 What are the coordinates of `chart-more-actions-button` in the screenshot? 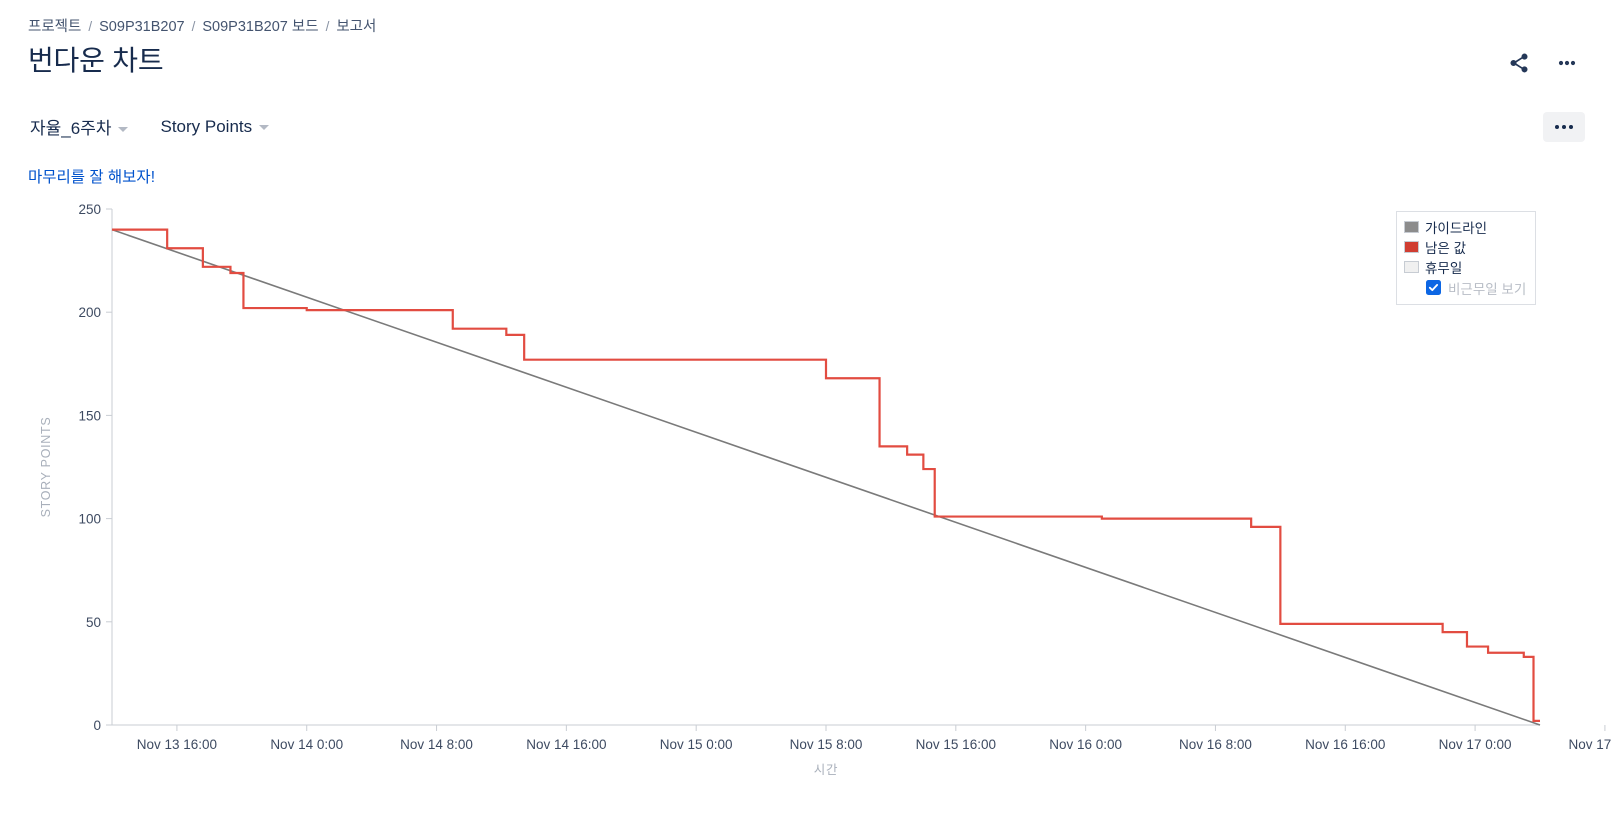 It's located at (1564, 126).